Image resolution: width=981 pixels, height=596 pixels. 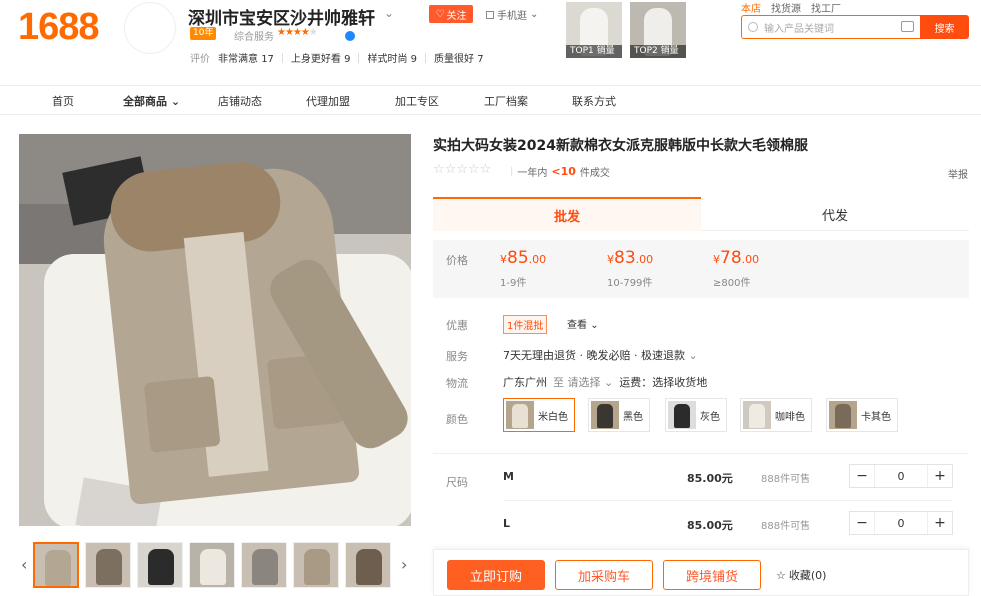 I want to click on favorite-button: ☆ 收藏(0), so click(x=801, y=575).